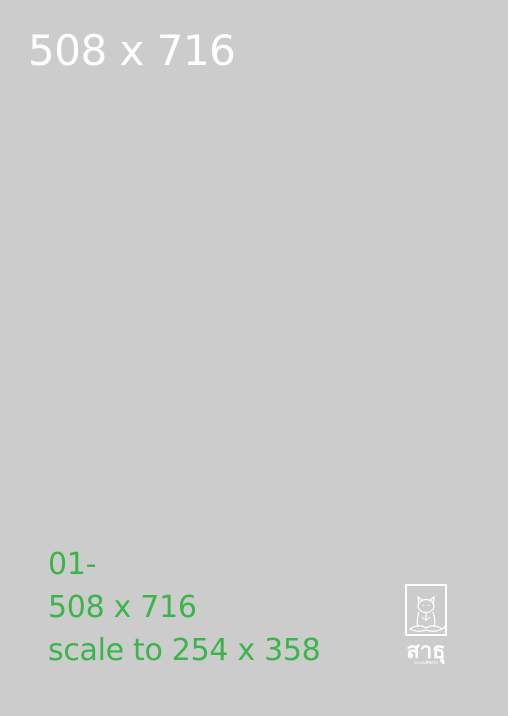  Describe the element at coordinates (132, 50) in the screenshot. I see `dimensions-title: 508 x 716` at that location.